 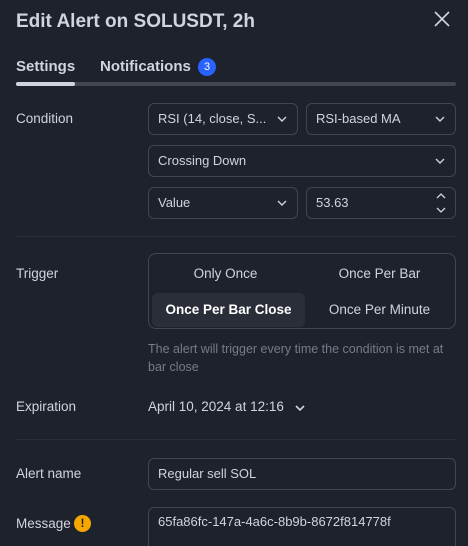 I want to click on tab-bar: Settings Notifications 3, so click(x=234, y=70).